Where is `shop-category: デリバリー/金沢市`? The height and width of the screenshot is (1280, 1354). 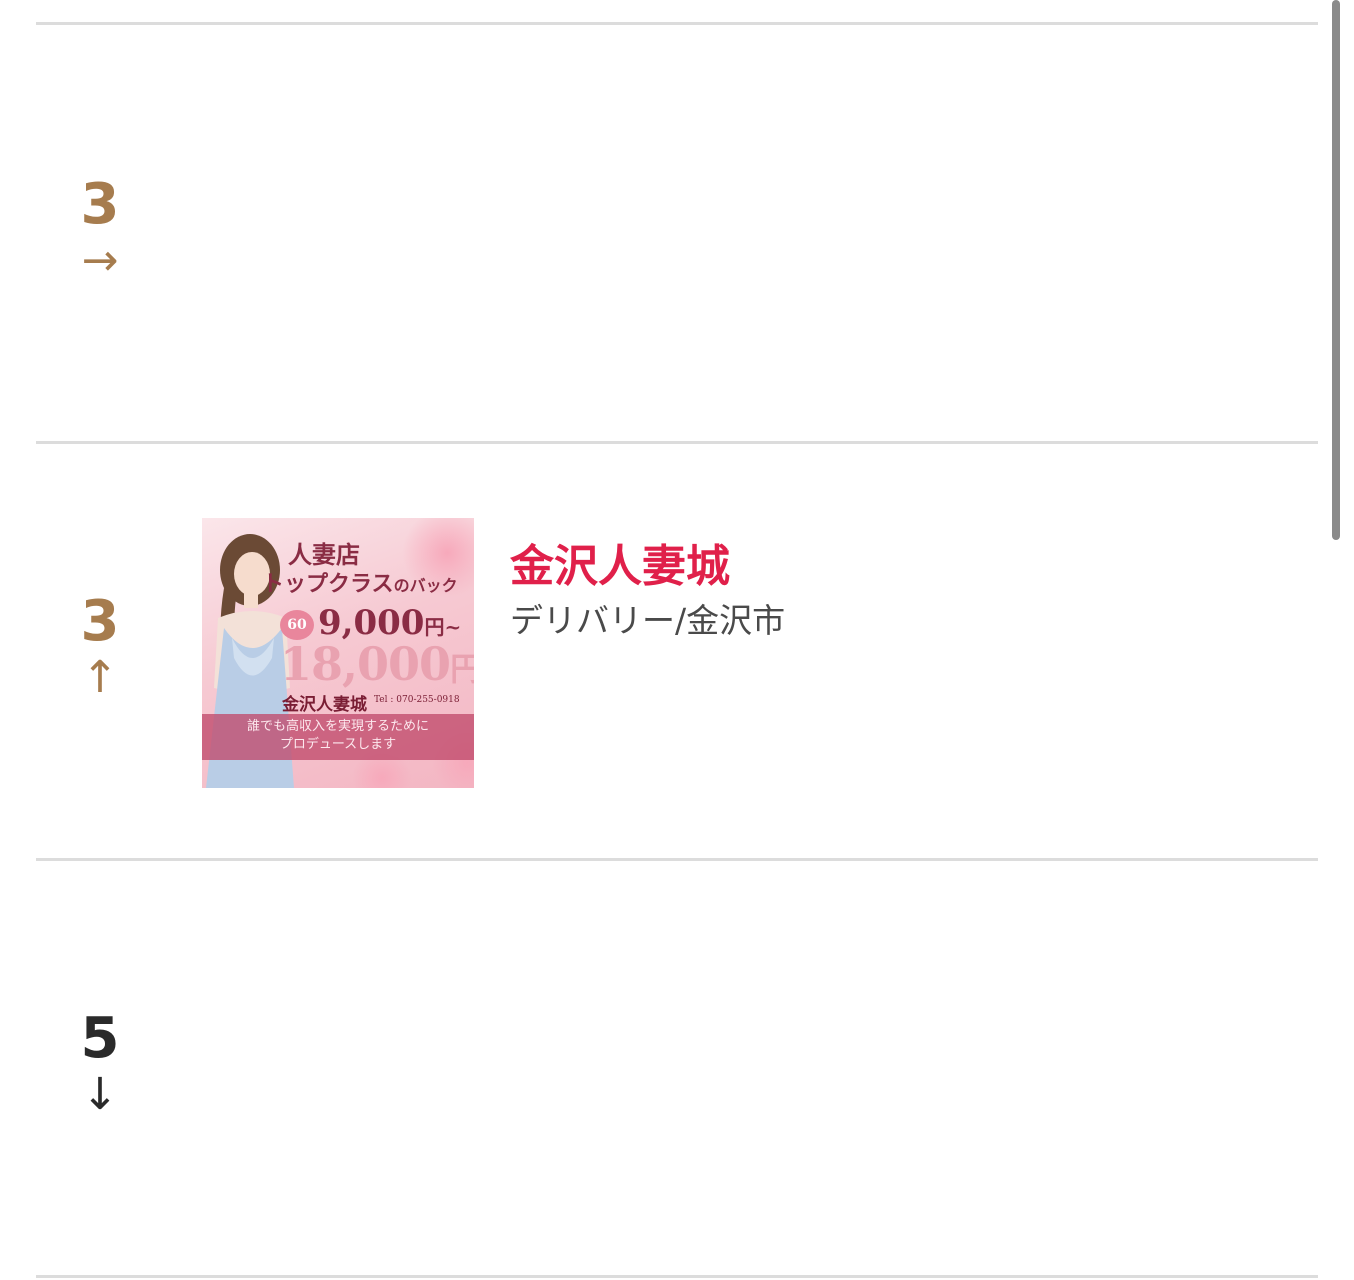 shop-category: デリバリー/金沢市 is located at coordinates (648, 620).